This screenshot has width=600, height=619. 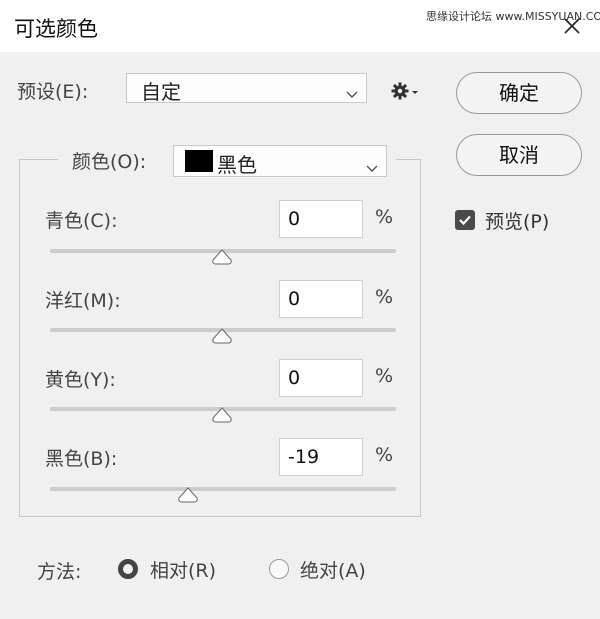 What do you see at coordinates (83, 301) in the screenshot?
I see `slider-label: 洋红(M):` at bounding box center [83, 301].